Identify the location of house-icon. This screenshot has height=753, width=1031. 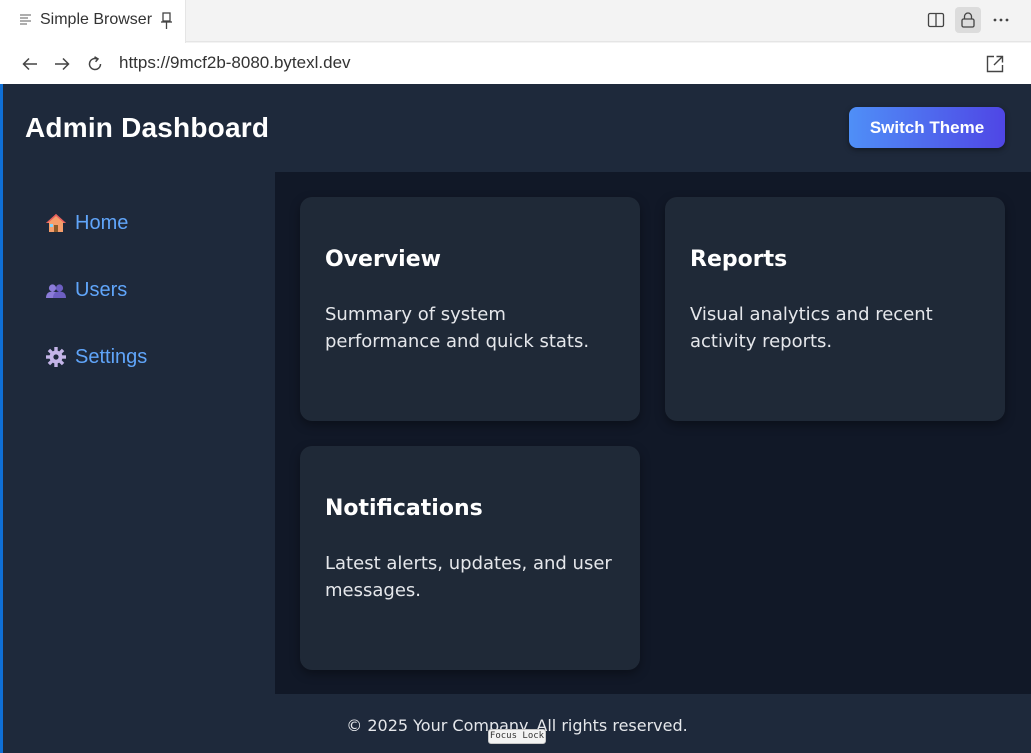
(56, 223).